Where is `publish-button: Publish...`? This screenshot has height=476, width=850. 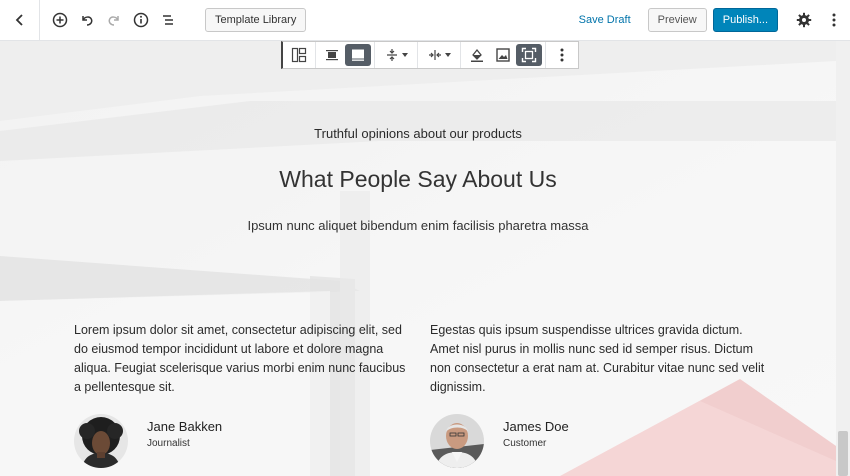 publish-button: Publish... is located at coordinates (745, 20).